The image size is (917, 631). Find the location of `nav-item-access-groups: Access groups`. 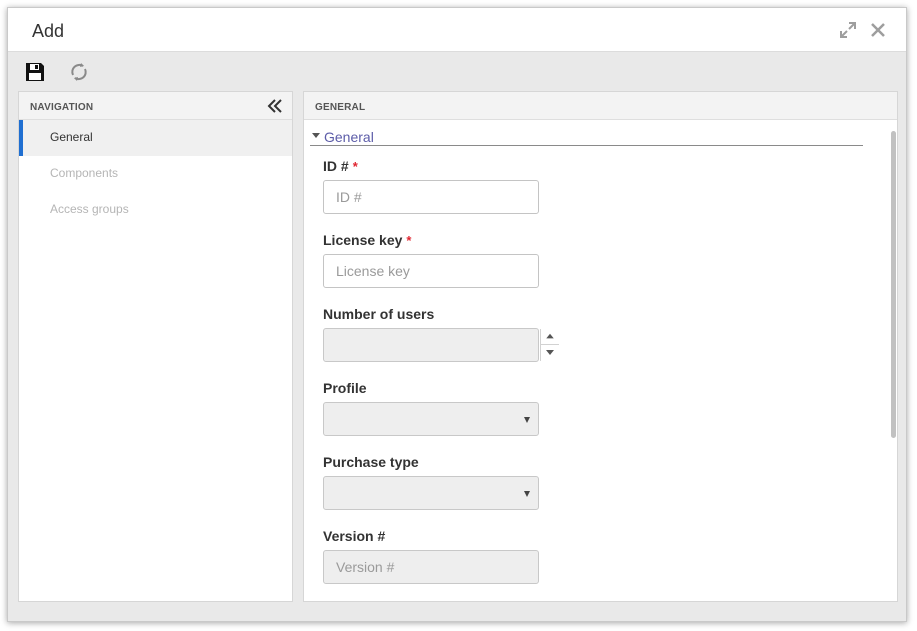

nav-item-access-groups: Access groups is located at coordinates (155, 210).